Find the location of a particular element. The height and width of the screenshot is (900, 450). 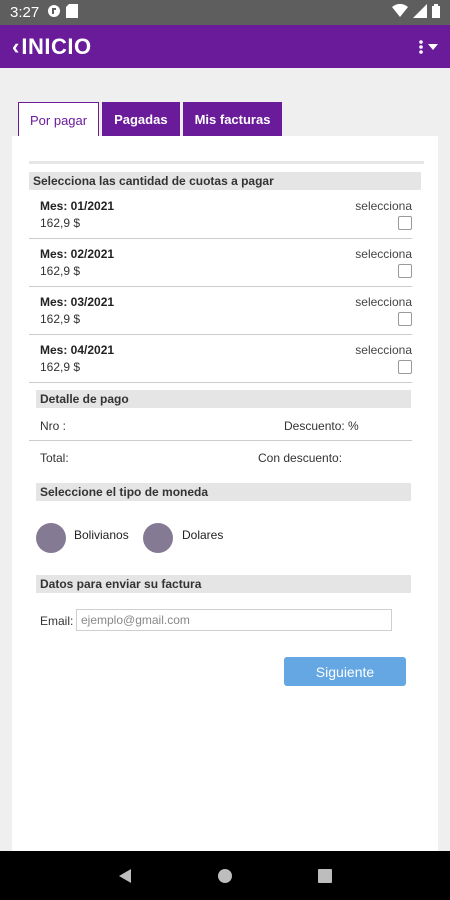

cuota-row: Mes: 03/2021 162,9 $ selecciona is located at coordinates (226, 311).